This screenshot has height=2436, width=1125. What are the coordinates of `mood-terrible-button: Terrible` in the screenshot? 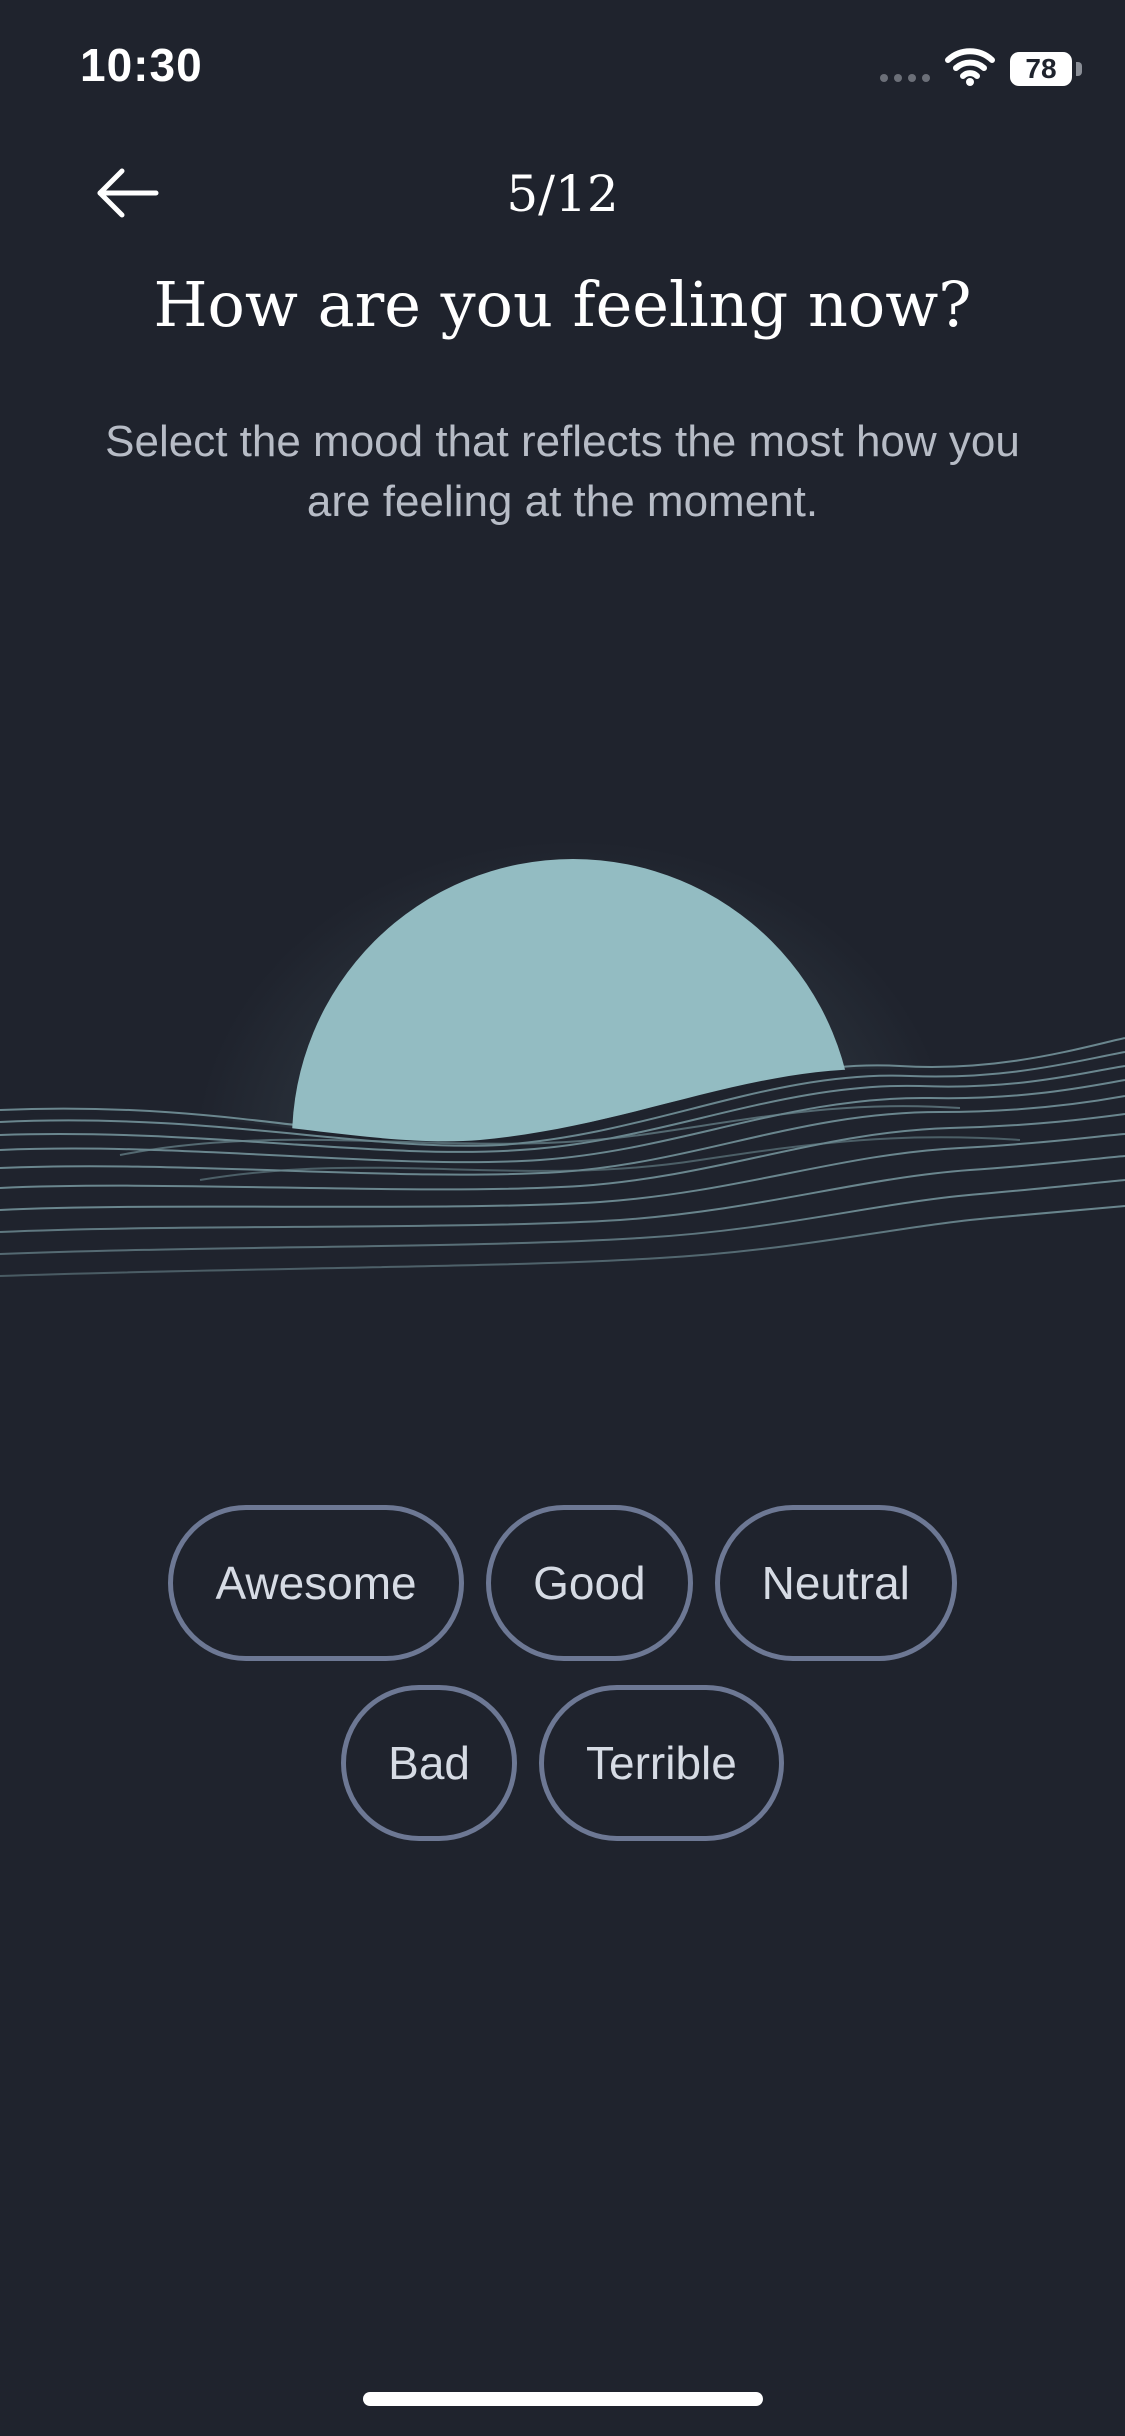 It's located at (661, 1763).